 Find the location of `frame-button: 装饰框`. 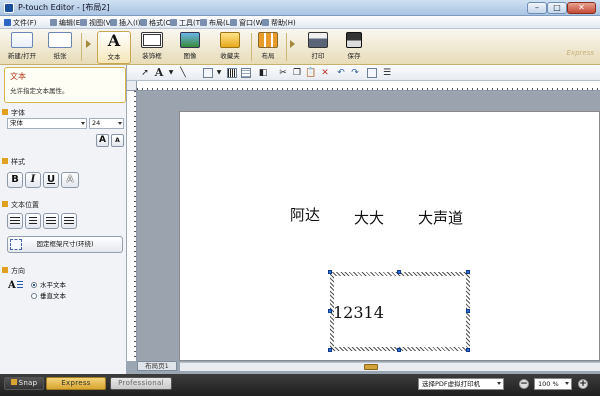

frame-button: 装饰框 is located at coordinates (152, 47).